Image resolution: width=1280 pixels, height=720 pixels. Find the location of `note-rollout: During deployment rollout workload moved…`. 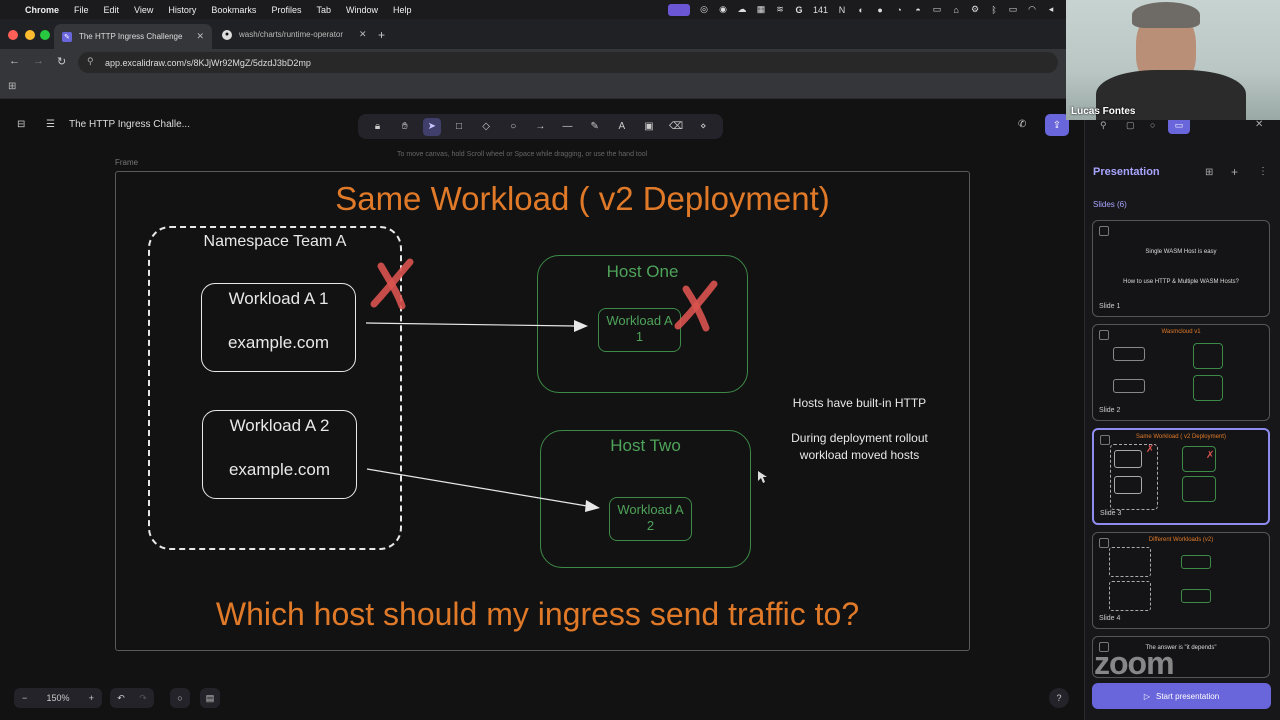

note-rollout: During deployment rollout workload moved… is located at coordinates (859, 447).